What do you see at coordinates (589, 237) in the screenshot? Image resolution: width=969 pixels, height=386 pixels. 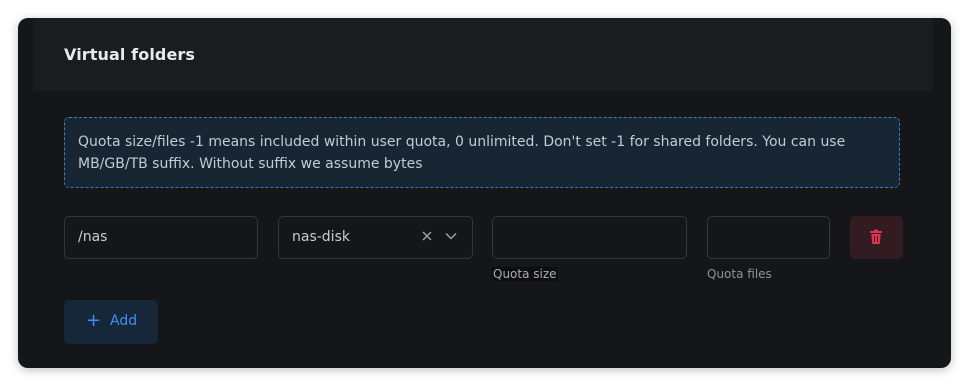 I see `quota-size-input` at bounding box center [589, 237].